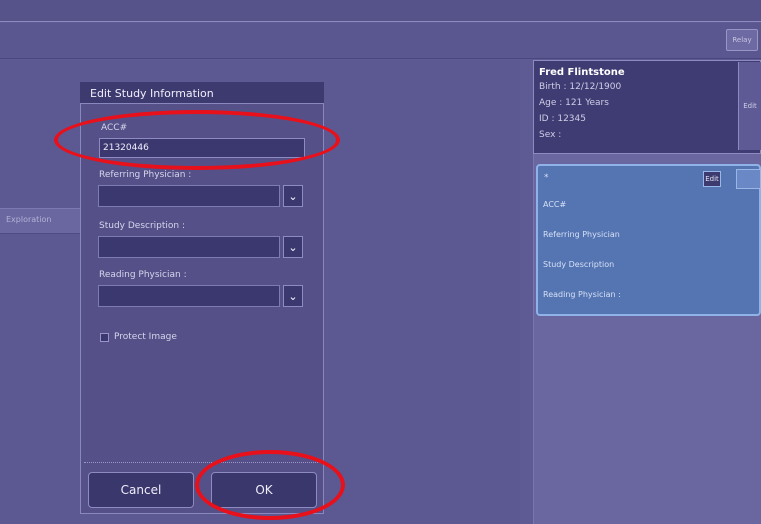 The width and height of the screenshot is (761, 524). Describe the element at coordinates (142, 226) in the screenshot. I see `study-description-label: Study Description :` at that location.